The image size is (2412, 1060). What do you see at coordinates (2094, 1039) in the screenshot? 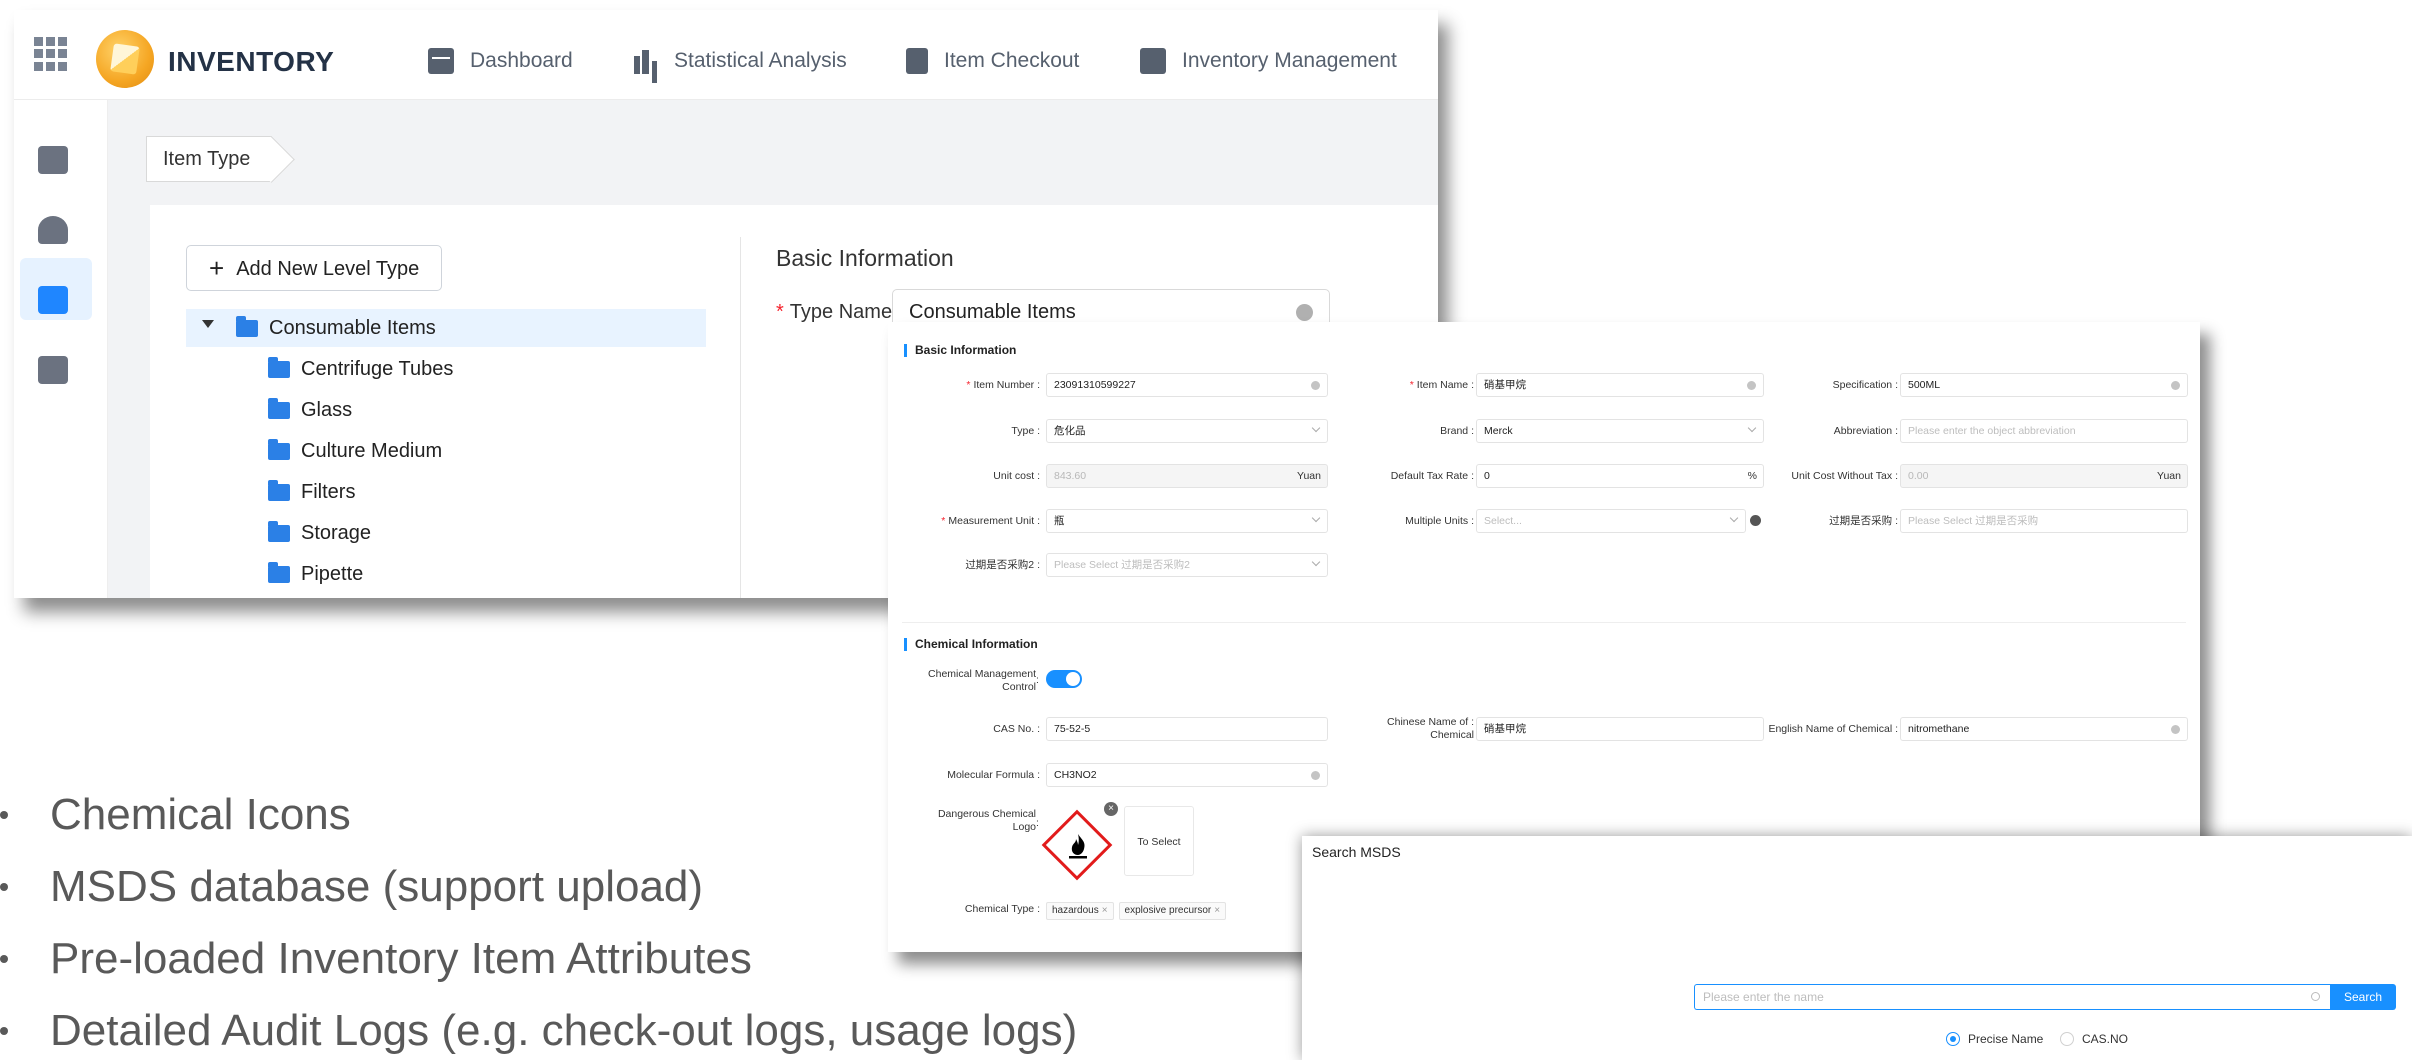
I see `radio-cas-no: CAS.NO` at bounding box center [2094, 1039].